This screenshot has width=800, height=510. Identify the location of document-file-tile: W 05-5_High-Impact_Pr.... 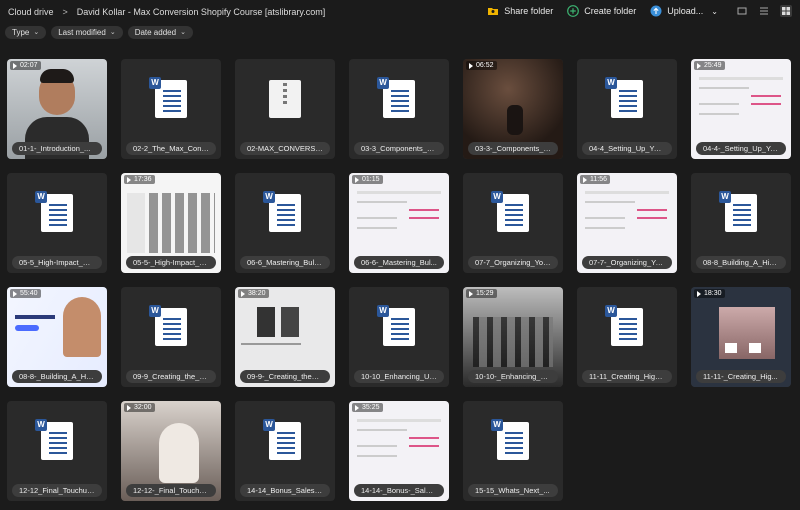
(57, 223).